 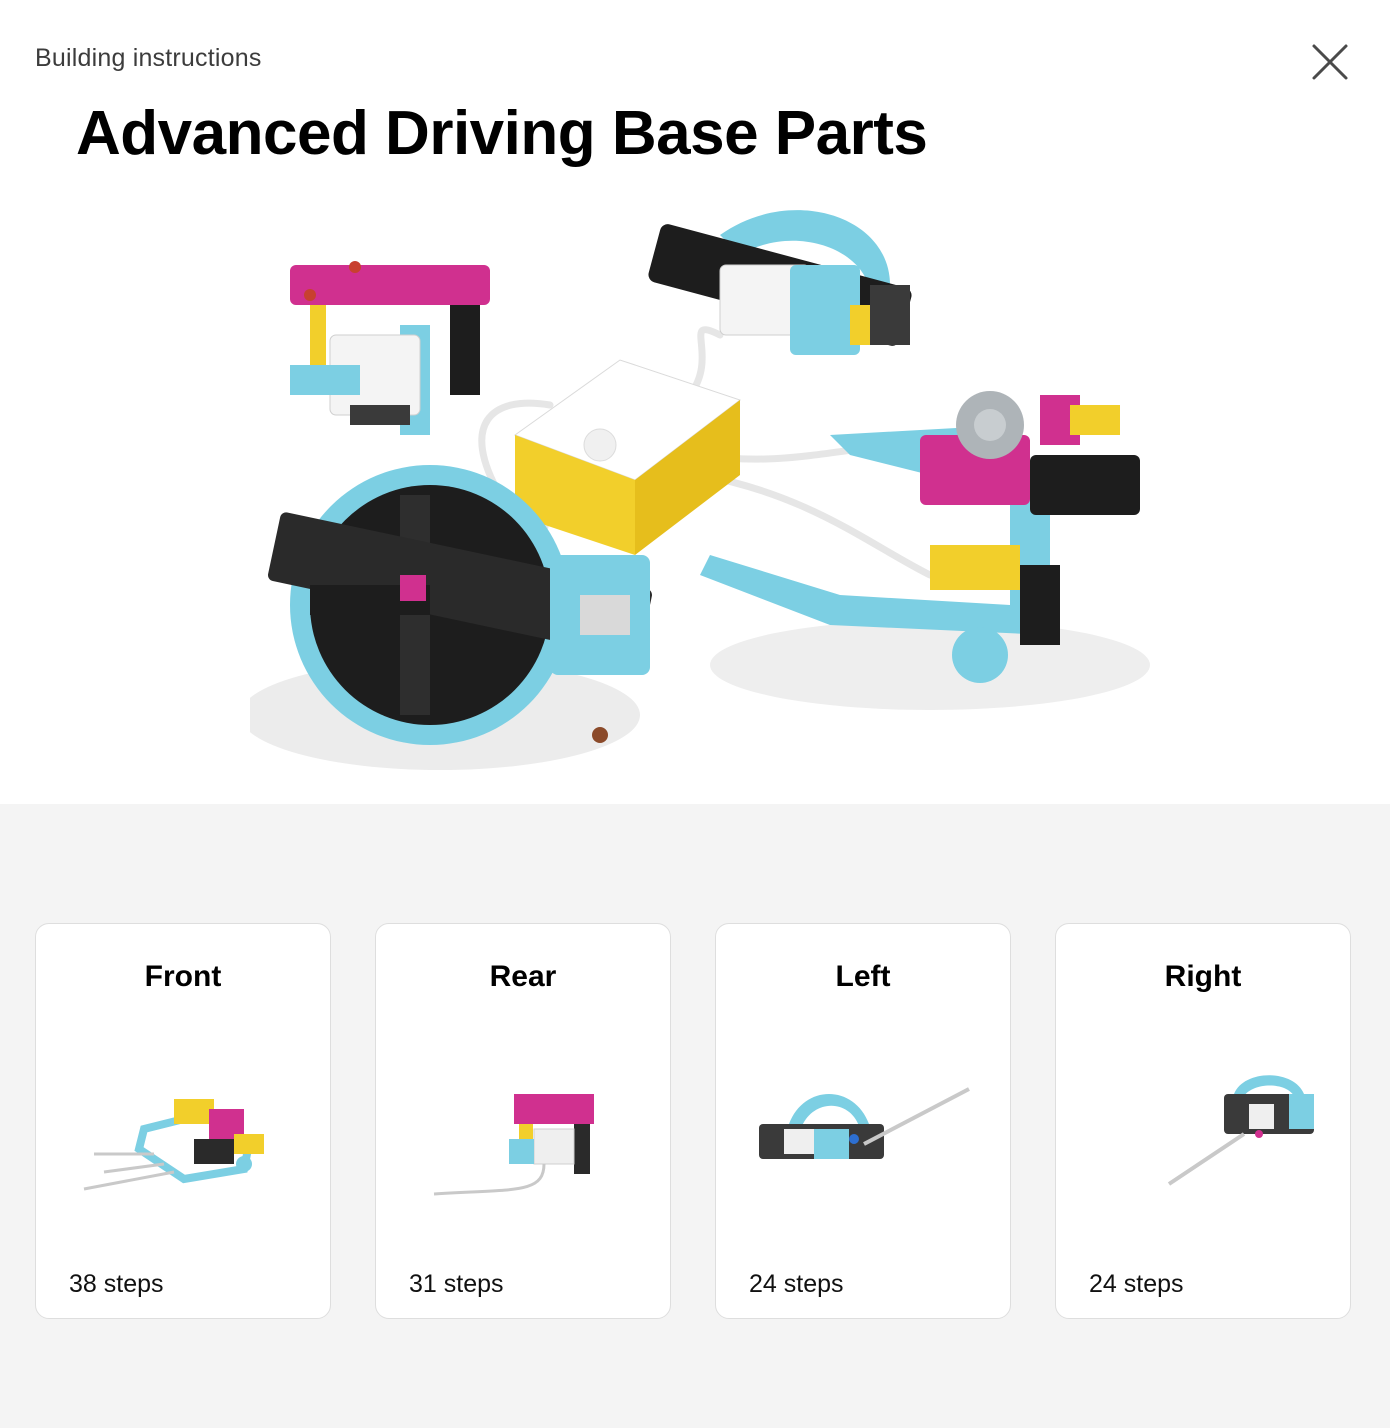 I want to click on hub, so click(x=627, y=457).